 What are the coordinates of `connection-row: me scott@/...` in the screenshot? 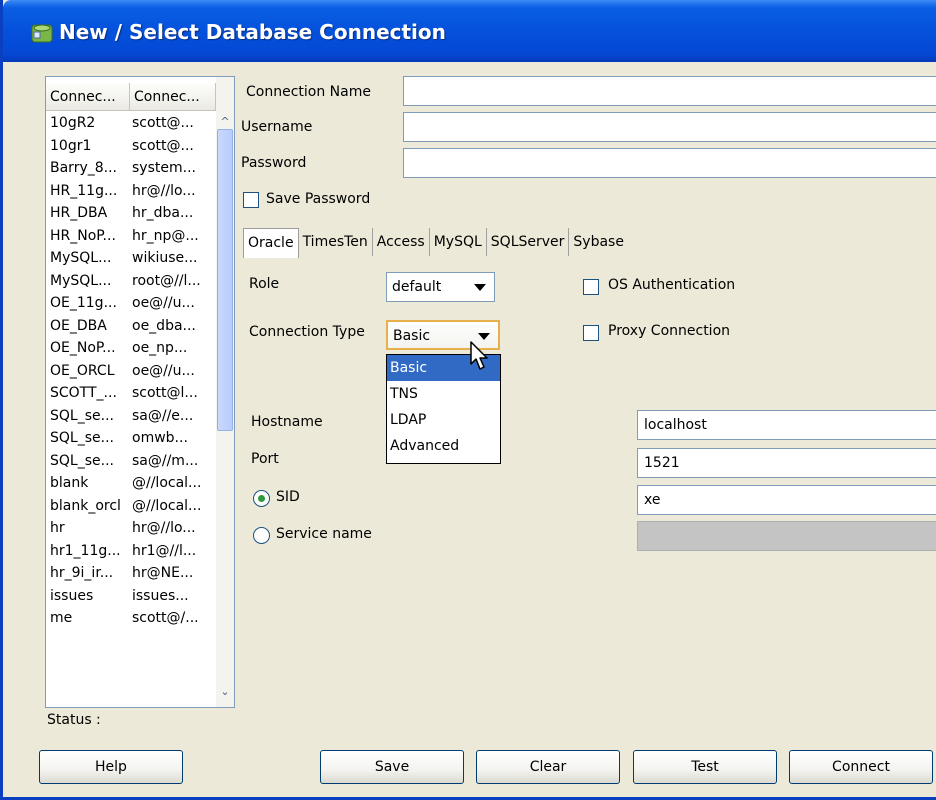 It's located at (131, 618).